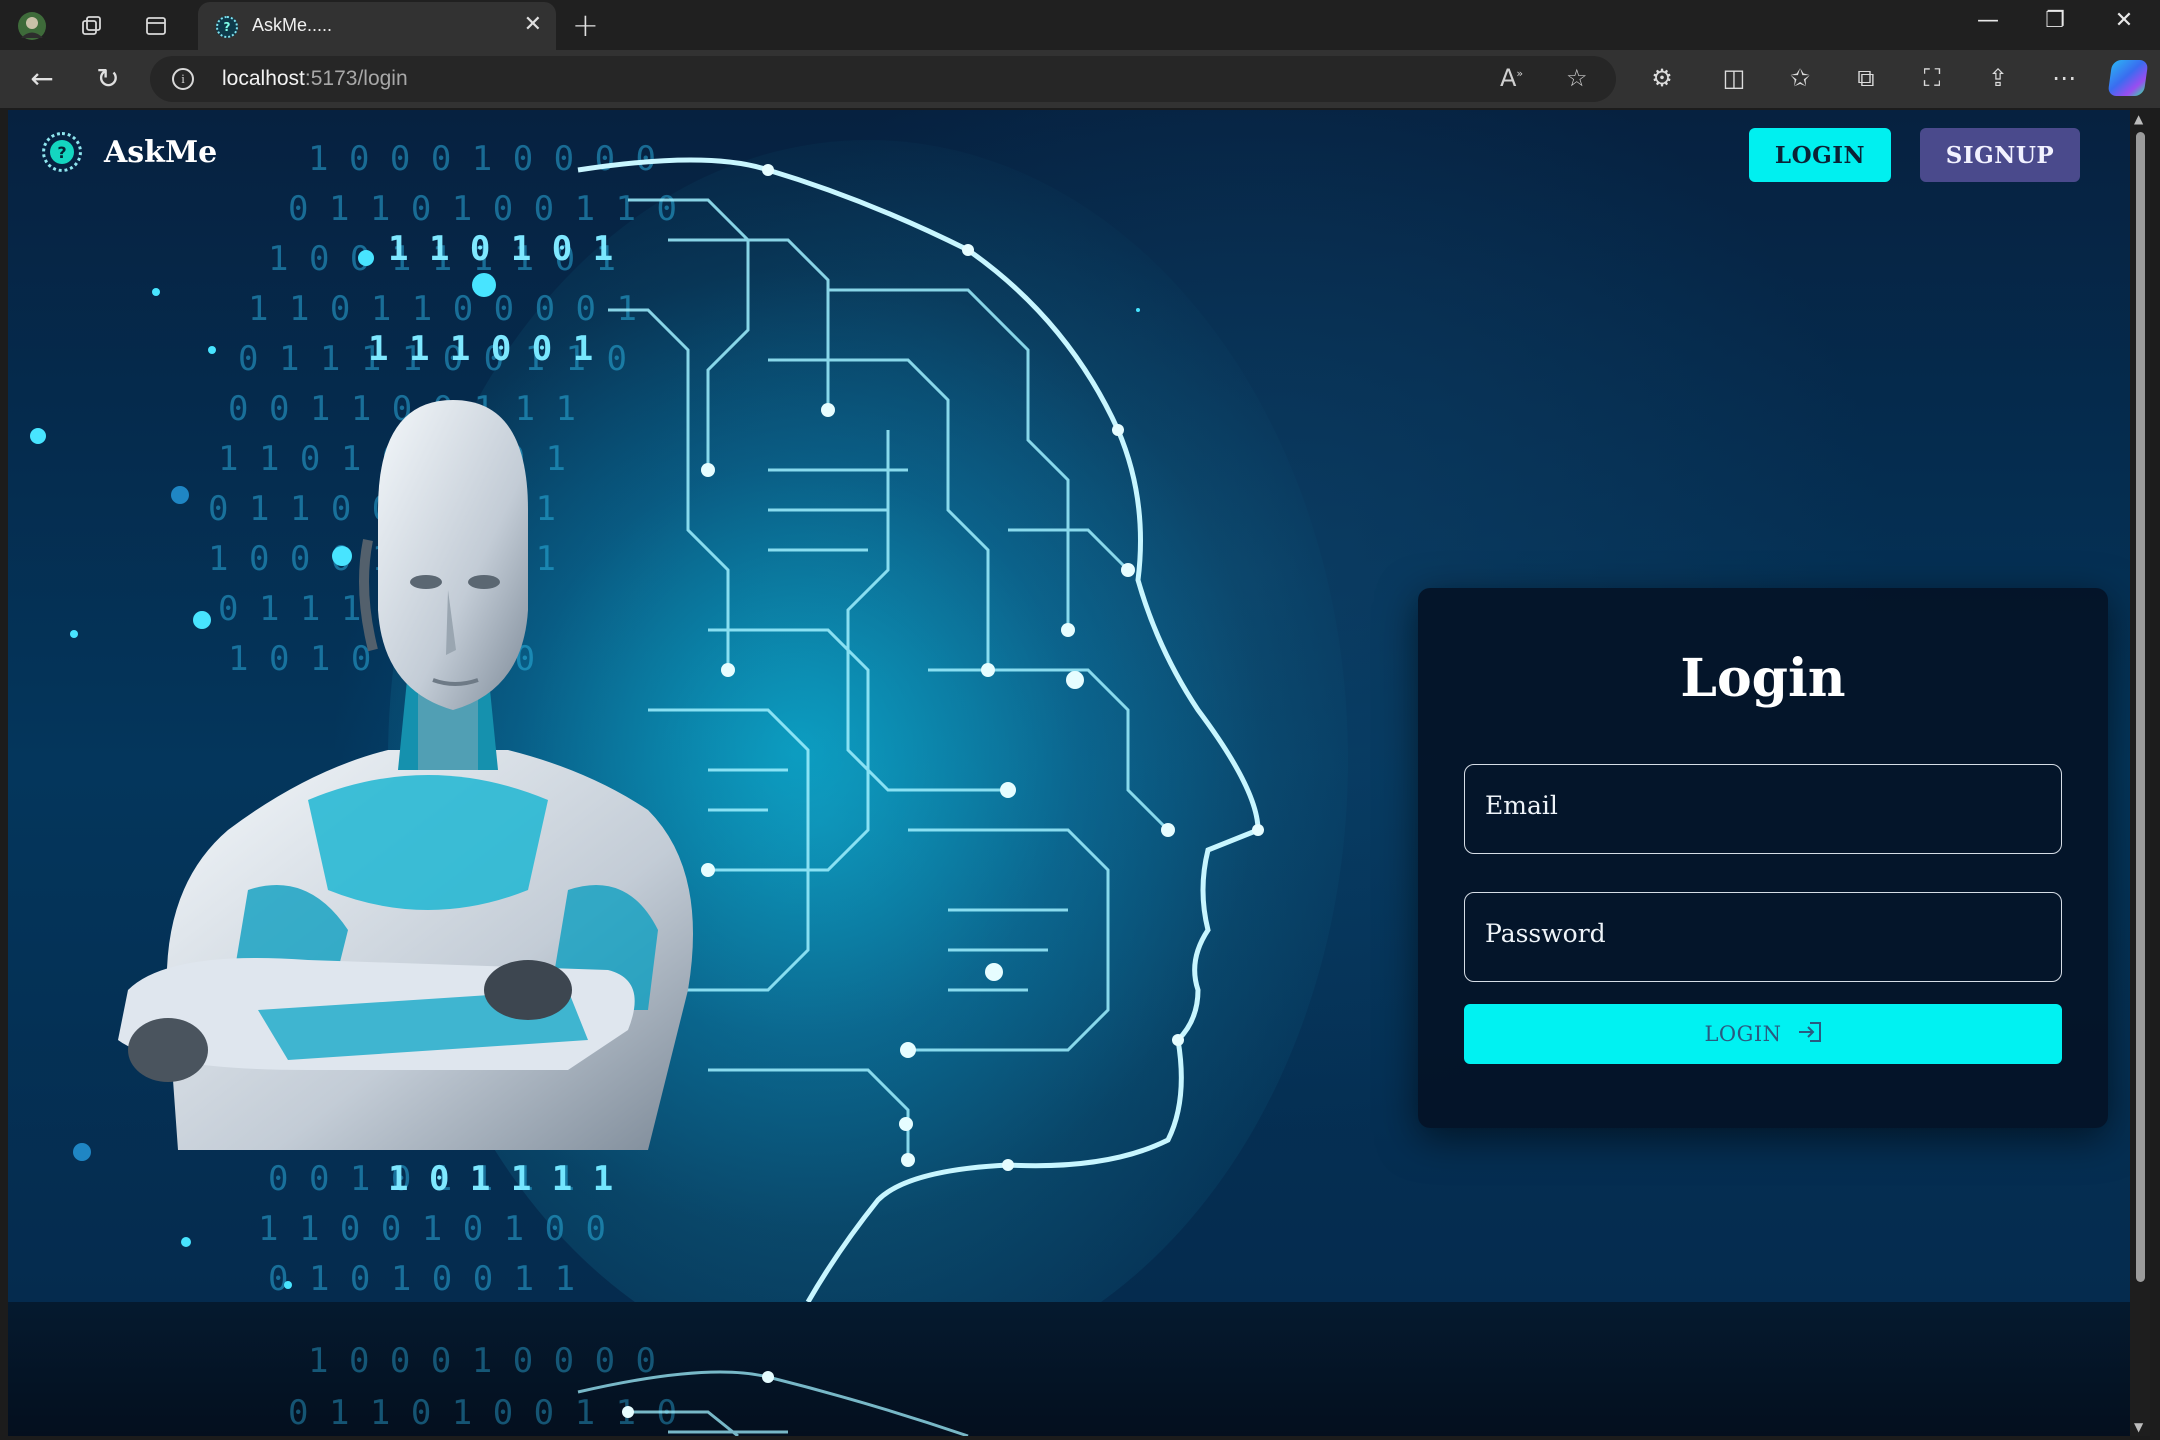 The image size is (2160, 1440). Describe the element at coordinates (1809, 1034) in the screenshot. I see `login-enter-icon` at that location.